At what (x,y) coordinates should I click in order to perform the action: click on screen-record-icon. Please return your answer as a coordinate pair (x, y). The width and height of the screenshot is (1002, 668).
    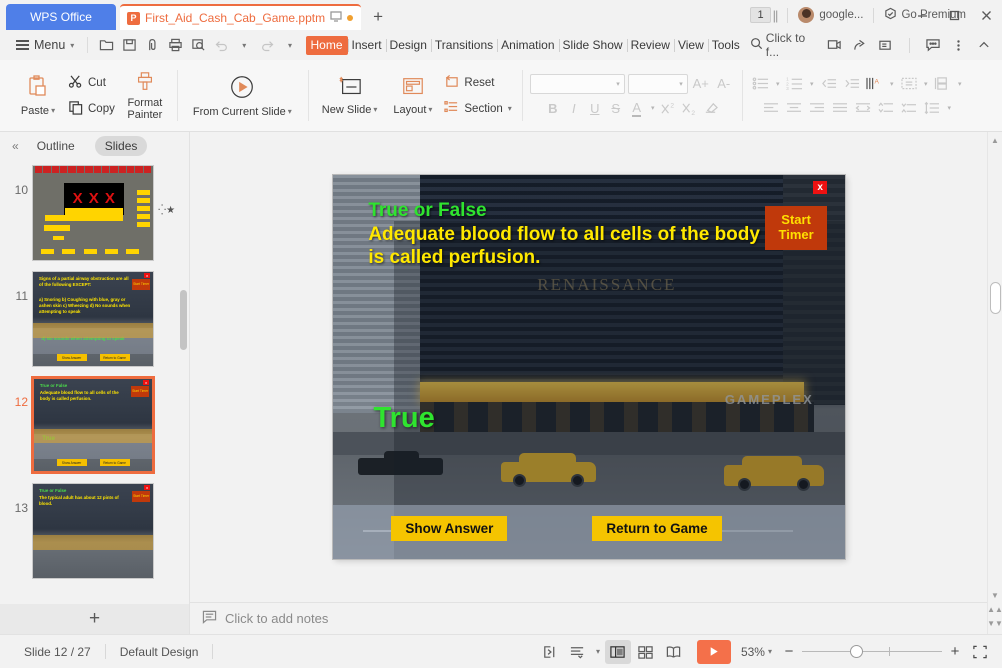
    Looking at the image, I should click on (834, 45).